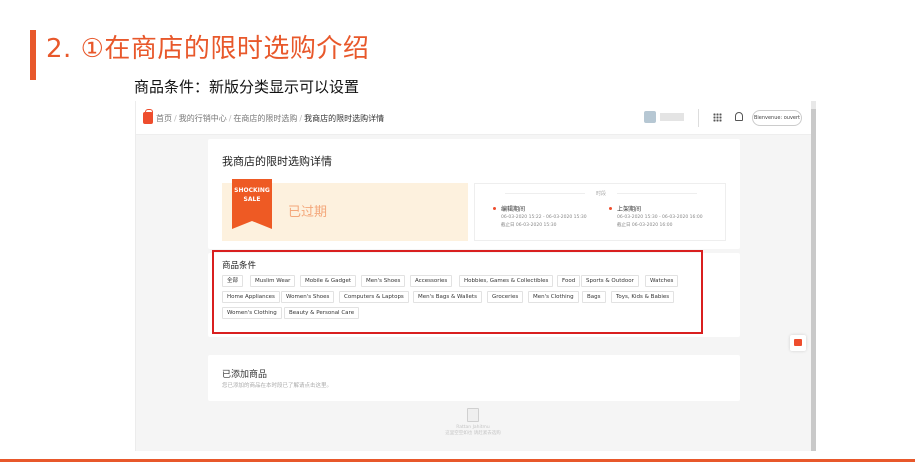  Describe the element at coordinates (203, 118) in the screenshot. I see `breadcrumb-marketing: 我的行销中心` at that location.